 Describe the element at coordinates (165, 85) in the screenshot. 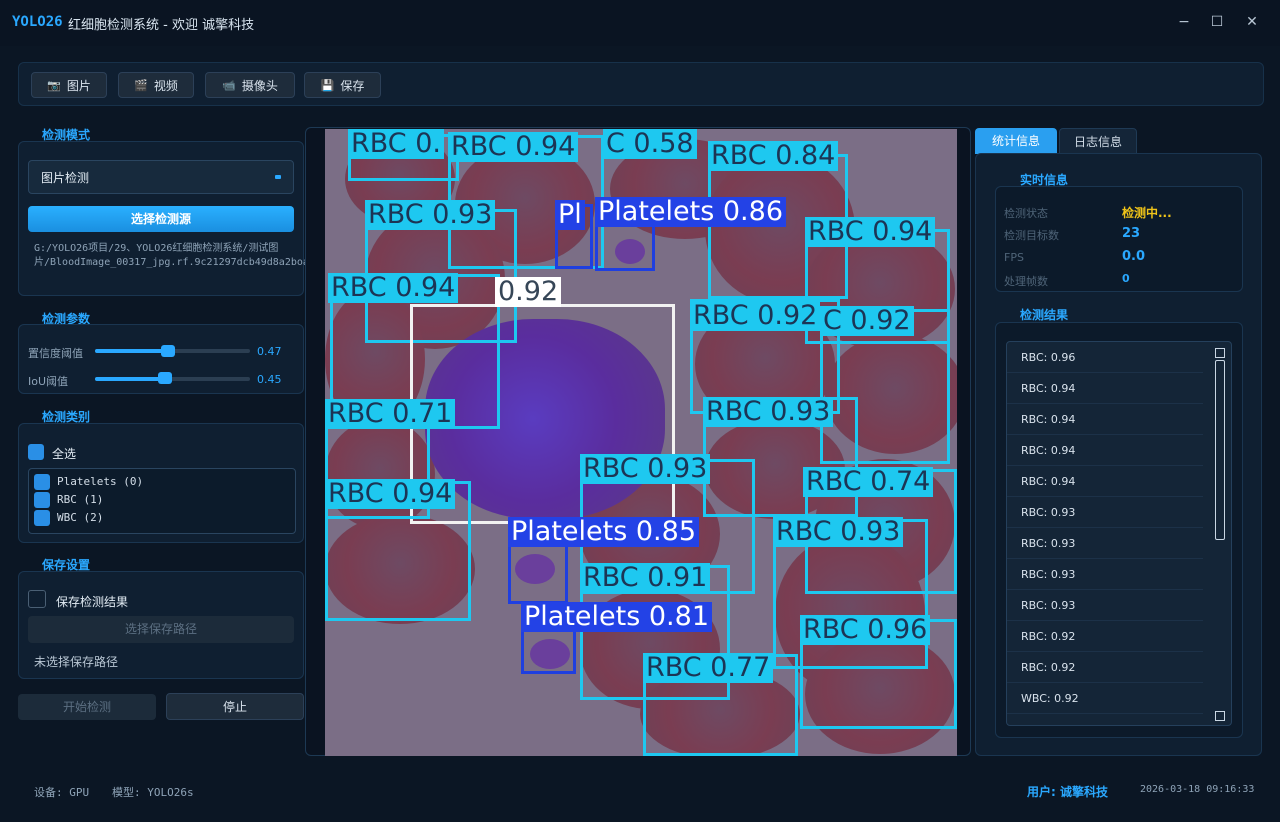

I see `video-button-label: 视频` at that location.